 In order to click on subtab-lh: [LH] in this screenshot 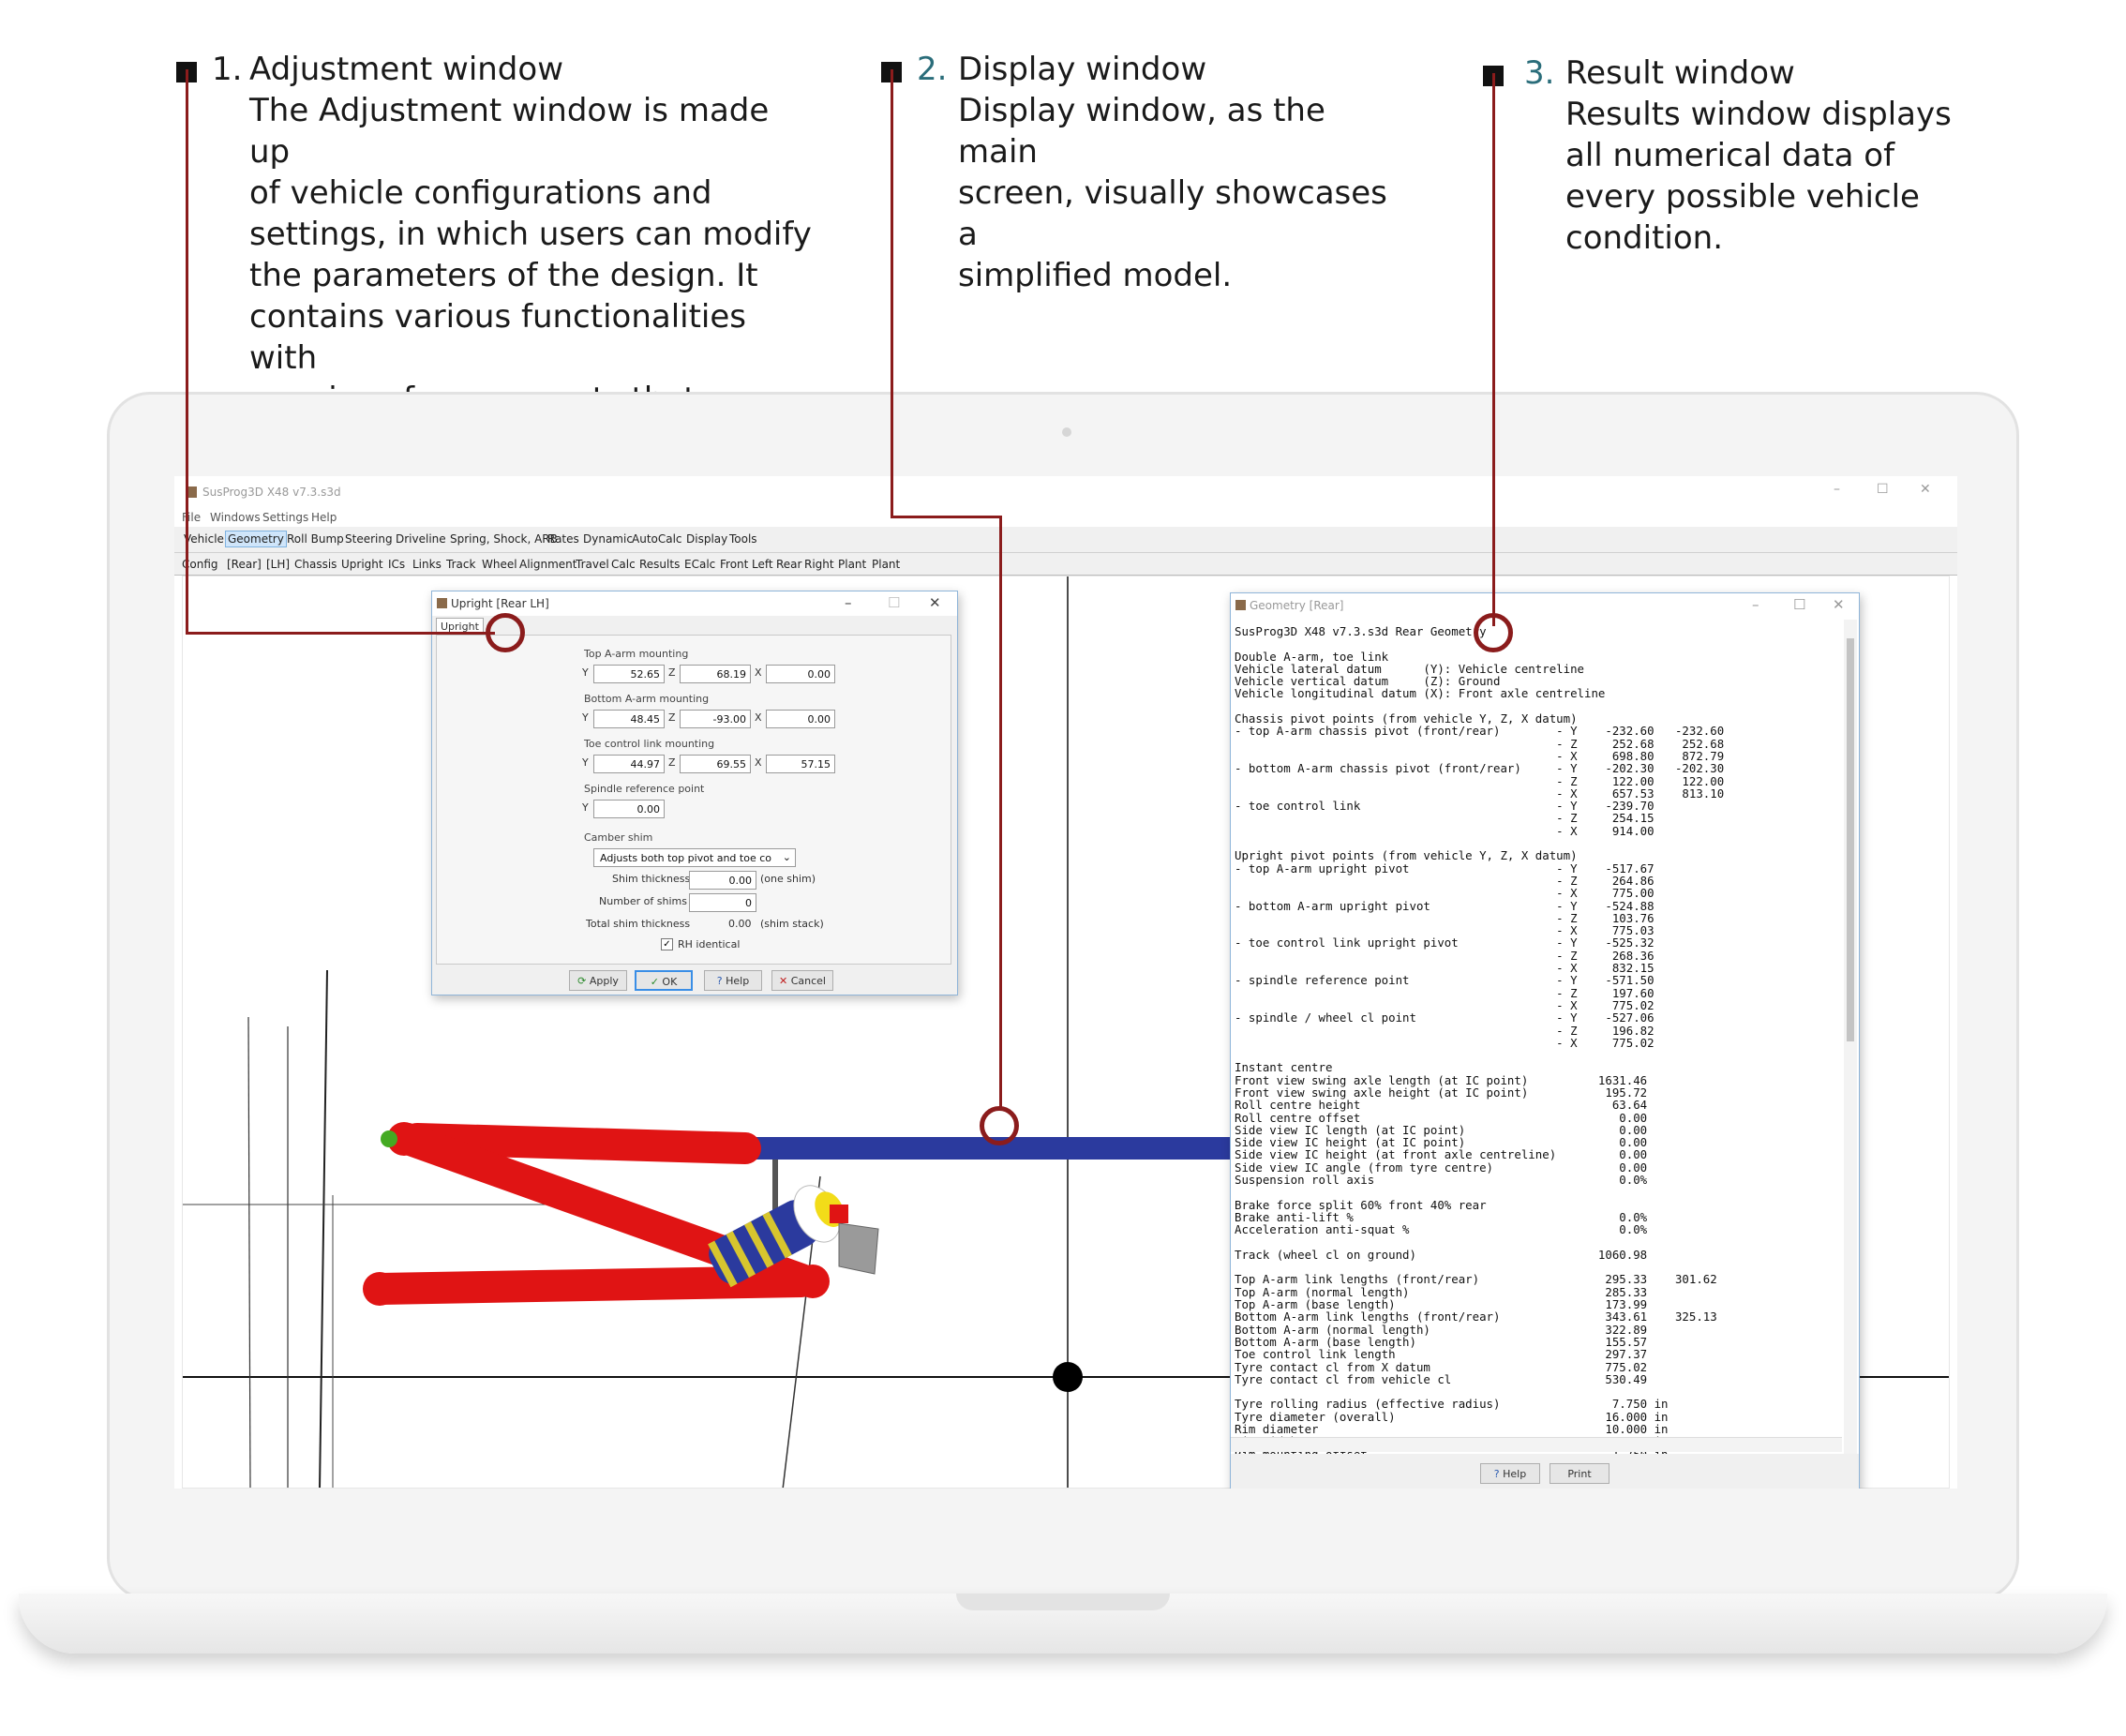, I will do `click(278, 564)`.